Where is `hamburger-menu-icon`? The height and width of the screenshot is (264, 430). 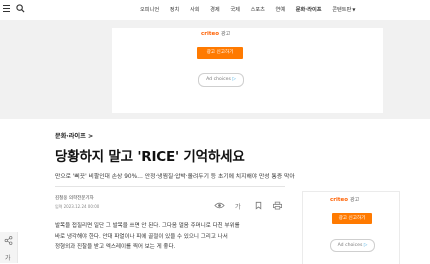
hamburger-menu-icon is located at coordinates (6, 9).